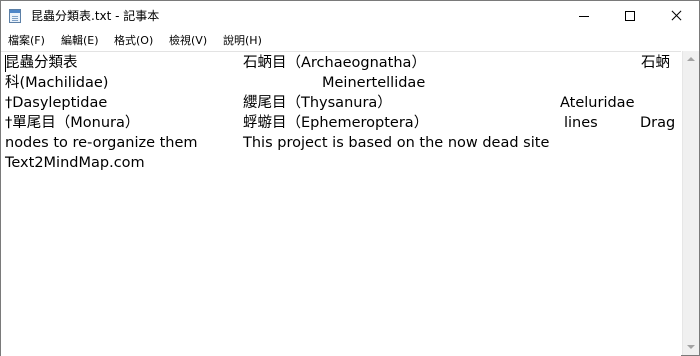 The image size is (700, 356). Describe the element at coordinates (133, 41) in the screenshot. I see `menu-format: 格式(O)` at that location.